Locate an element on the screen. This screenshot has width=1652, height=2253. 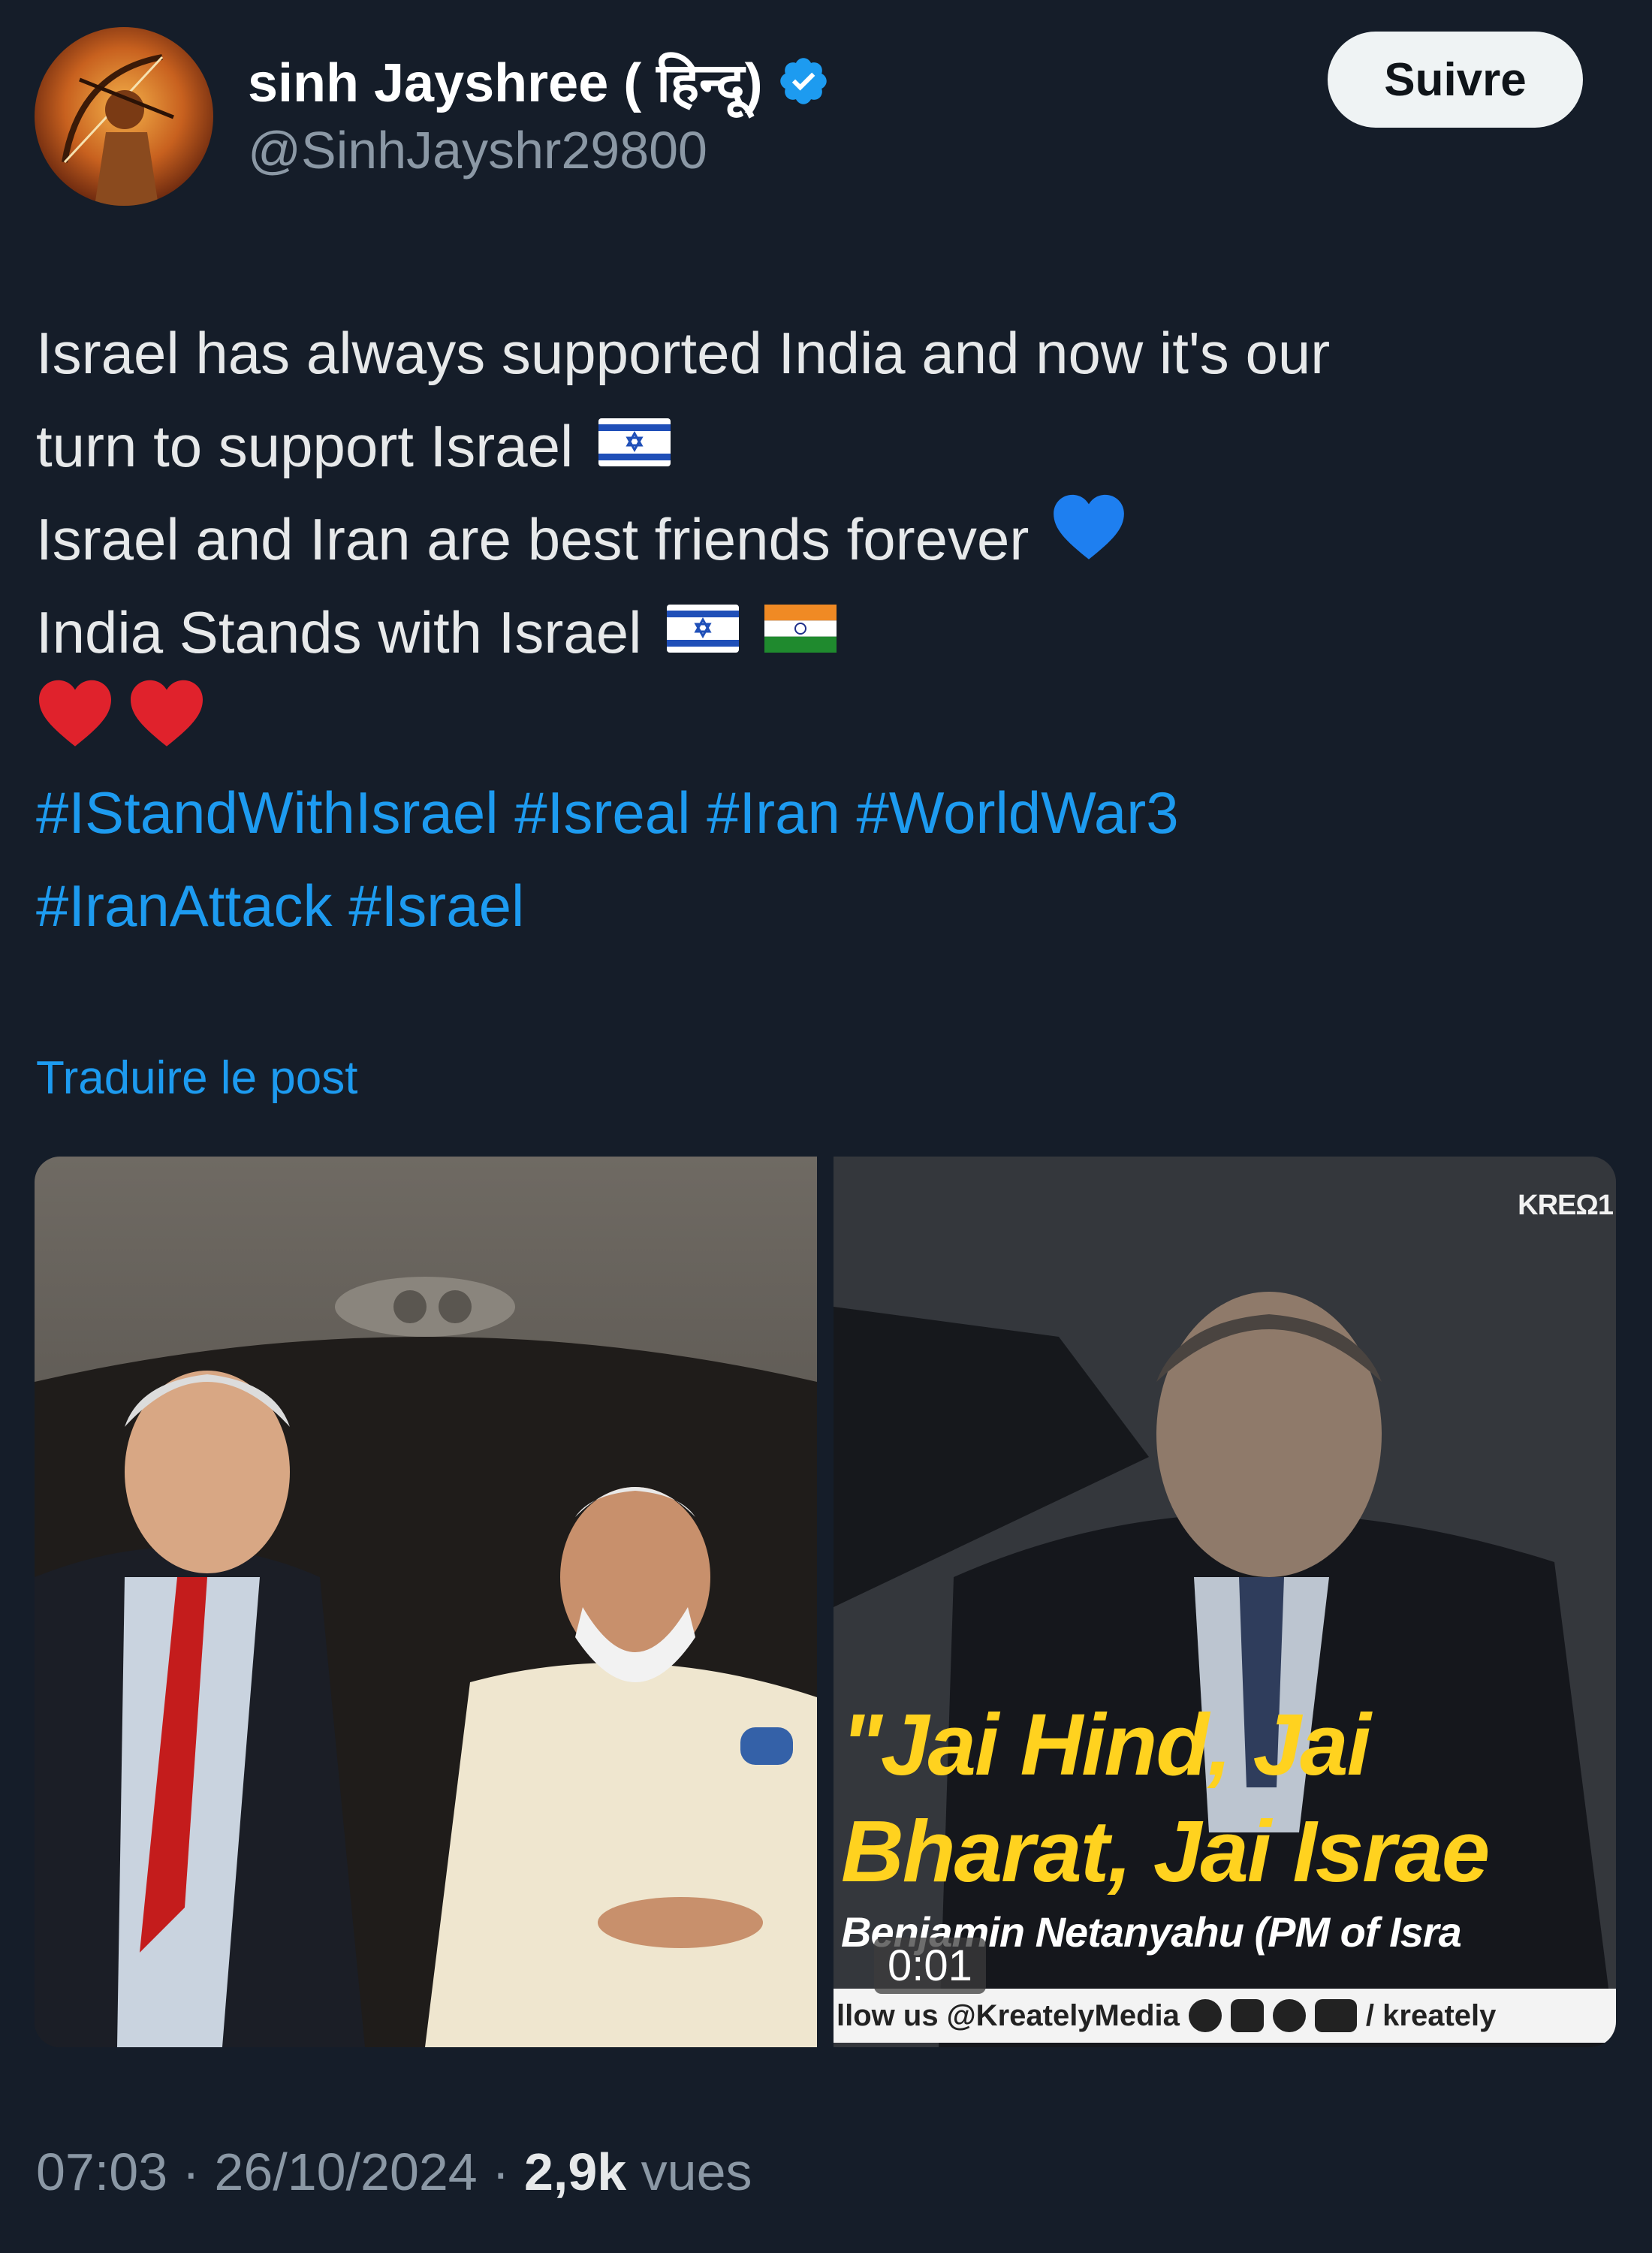
post-text-line: Israel and Iran are best friends forever is located at coordinates (532, 539).